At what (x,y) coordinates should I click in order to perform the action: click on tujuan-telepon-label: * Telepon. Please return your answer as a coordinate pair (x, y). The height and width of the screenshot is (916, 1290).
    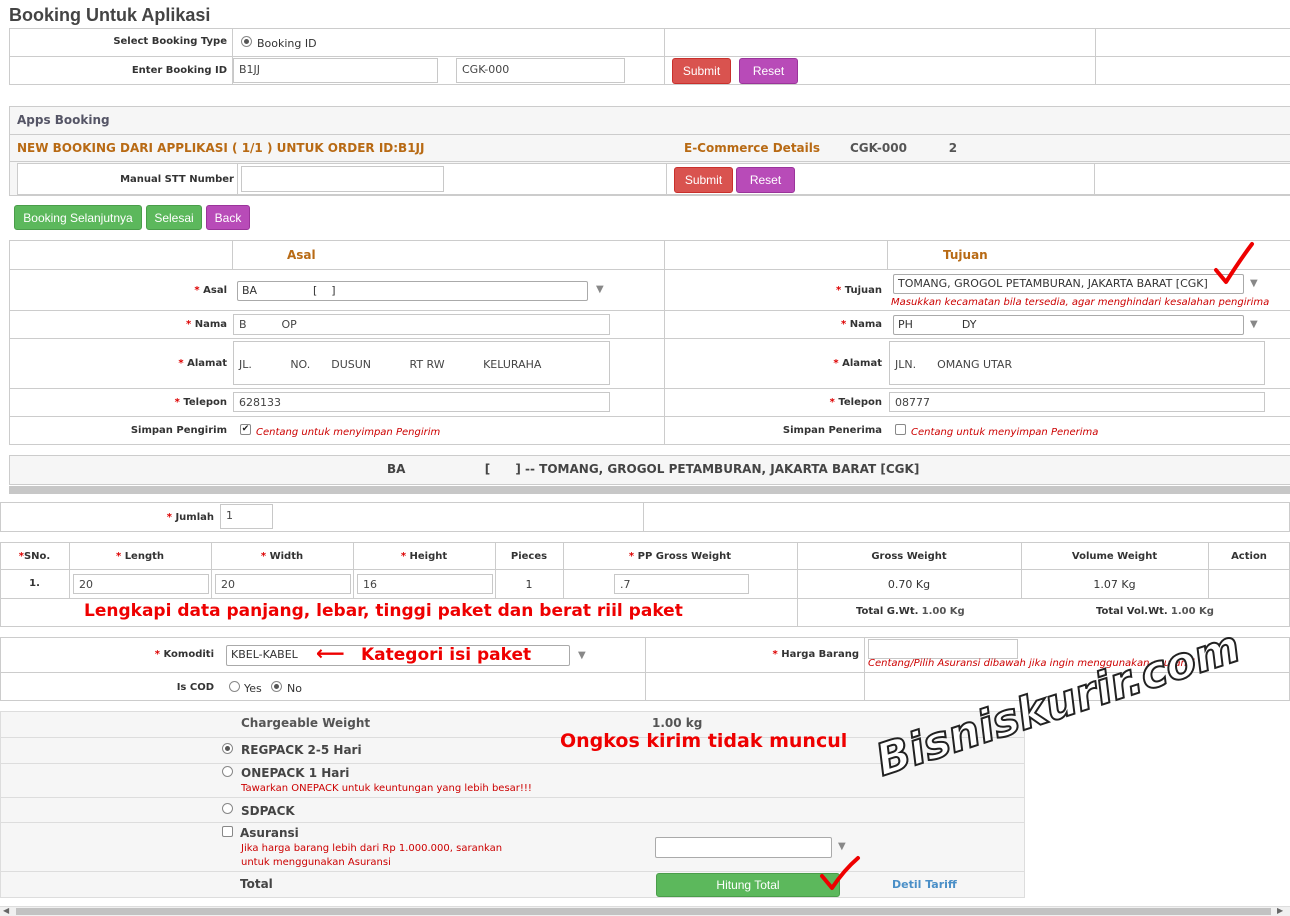
    Looking at the image, I should click on (855, 402).